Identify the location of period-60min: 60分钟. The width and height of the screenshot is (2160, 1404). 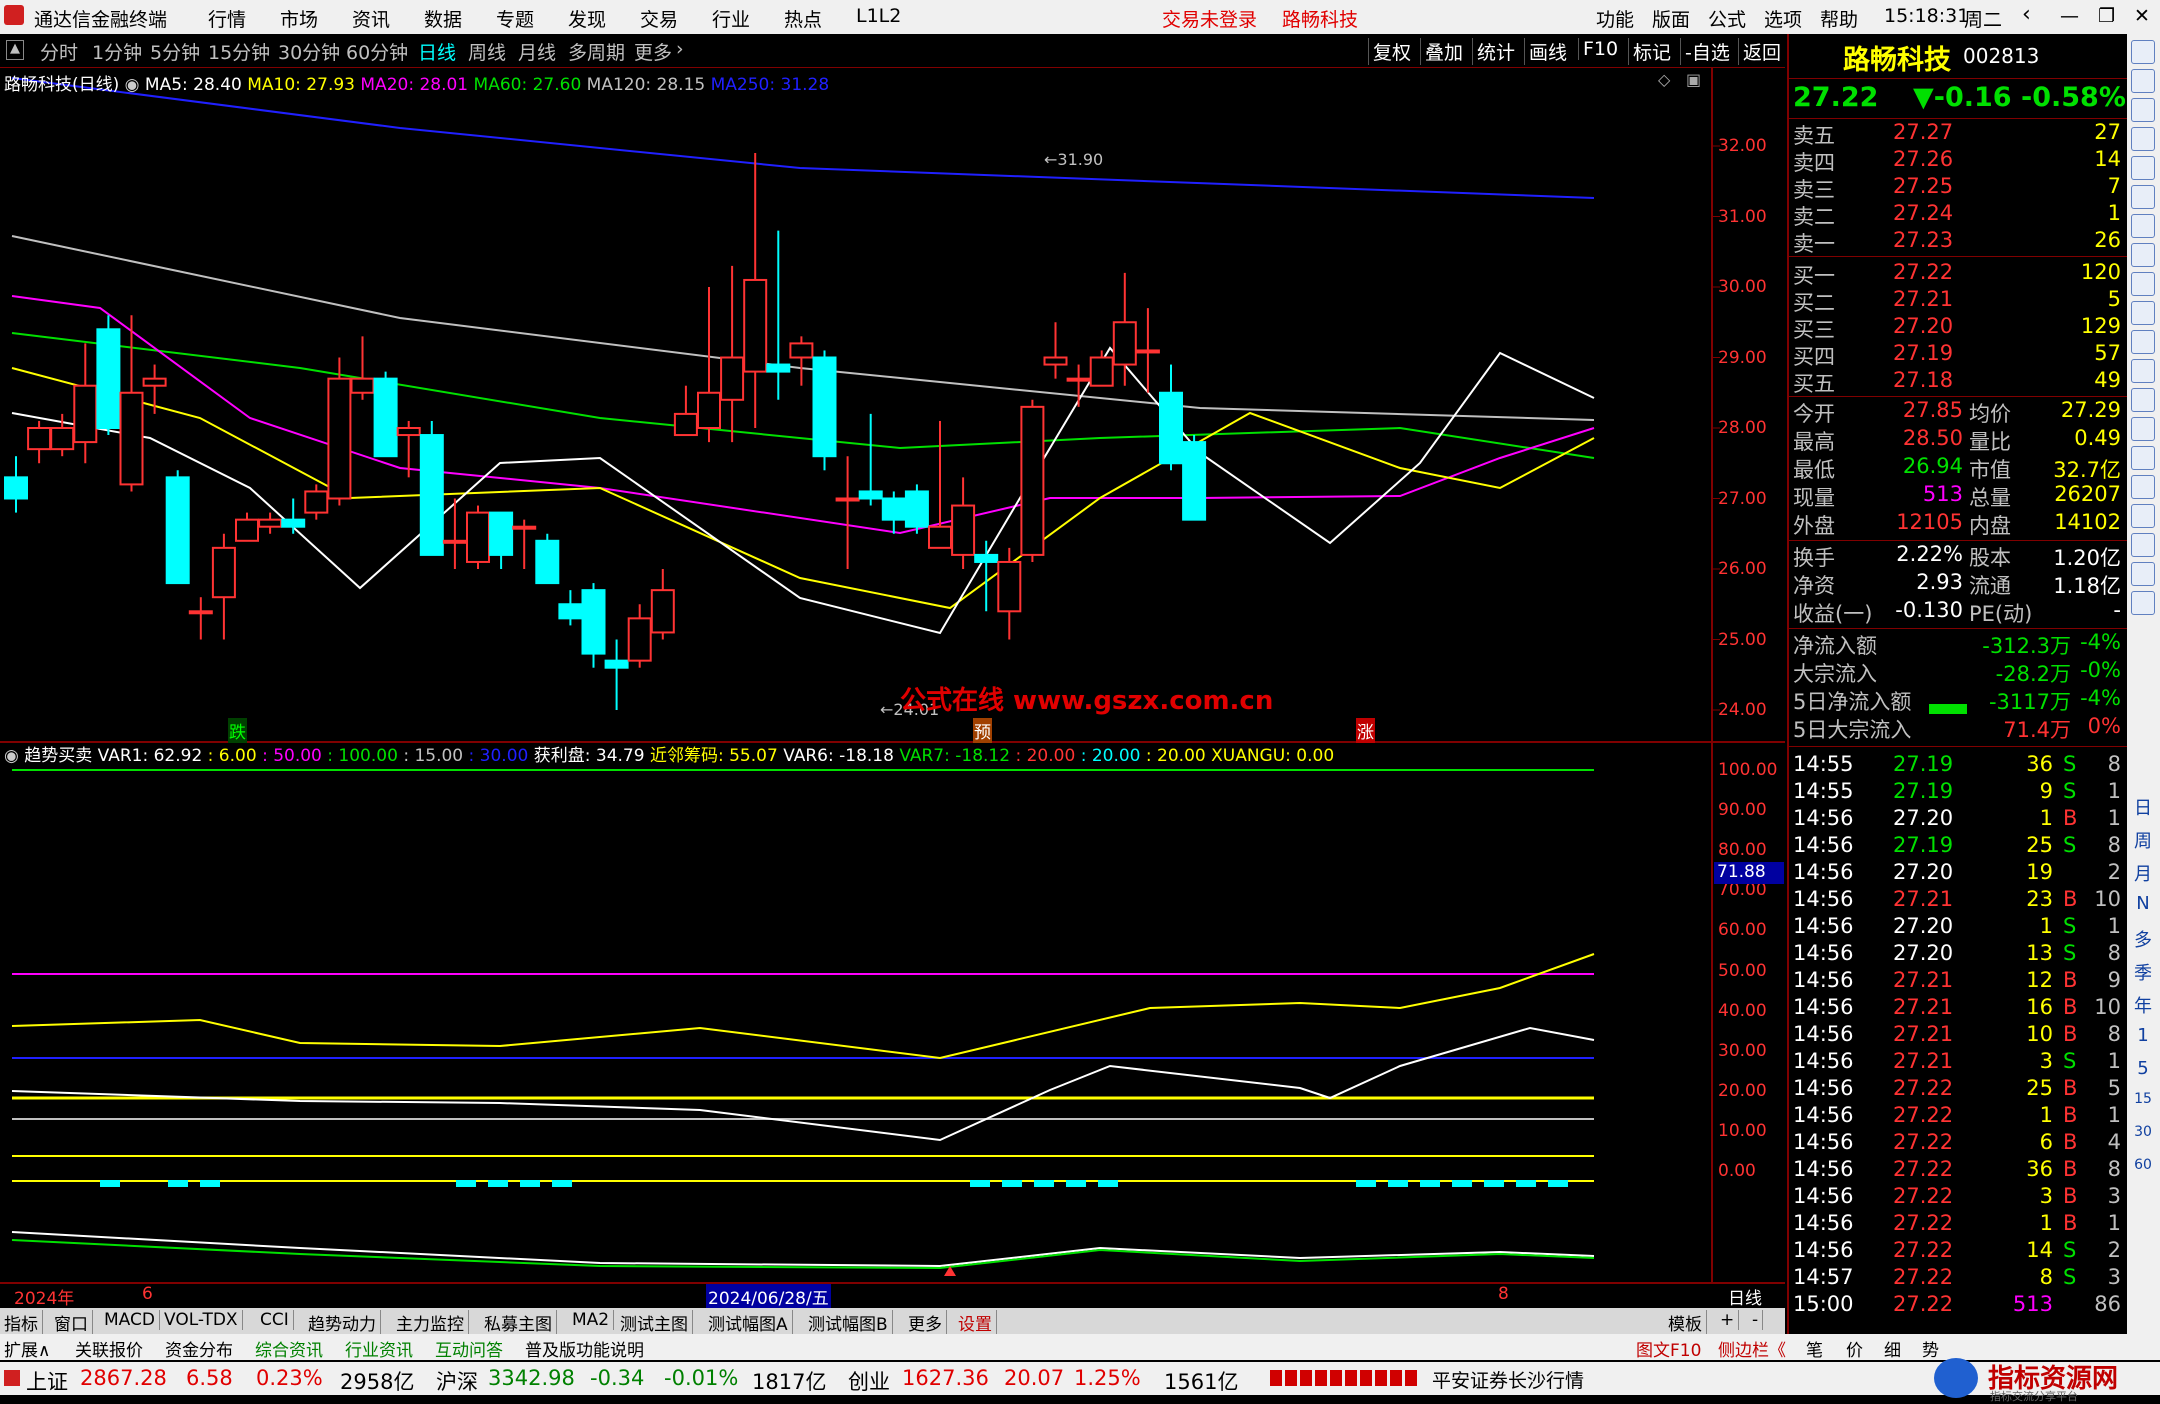
(377, 51).